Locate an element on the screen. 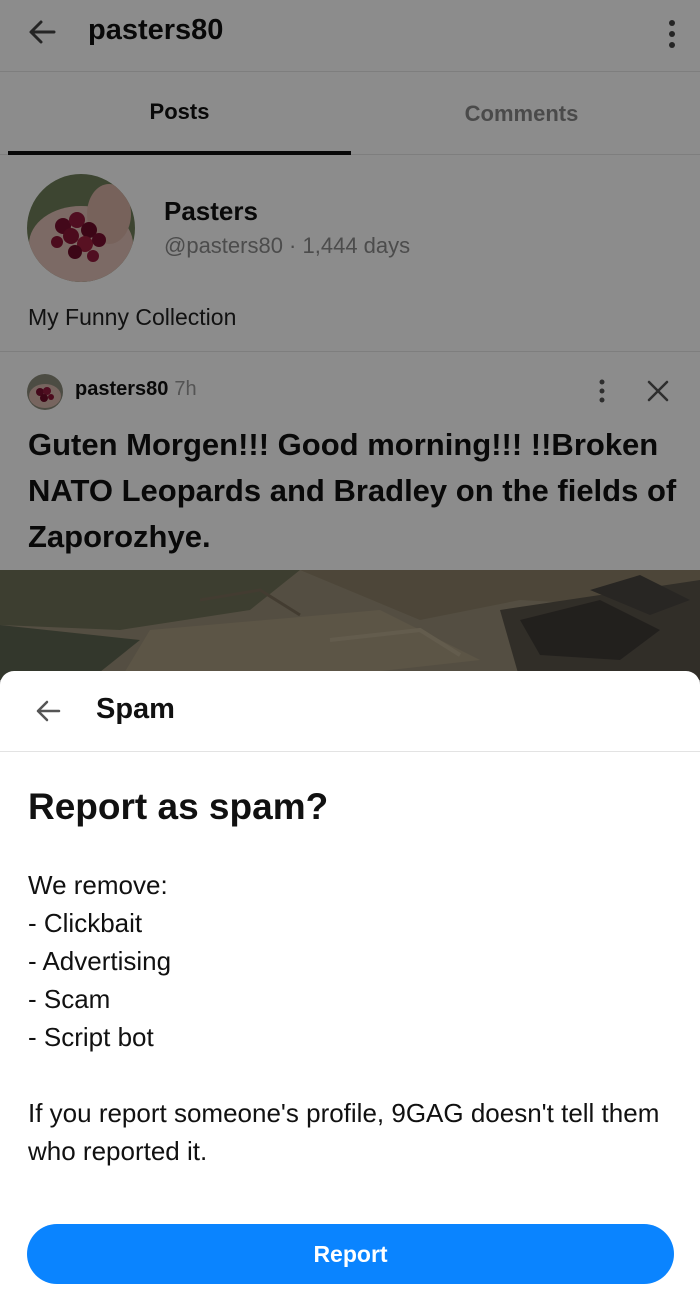 This screenshot has height=1311, width=700. policy-item: - Script bot is located at coordinates (91, 1037).